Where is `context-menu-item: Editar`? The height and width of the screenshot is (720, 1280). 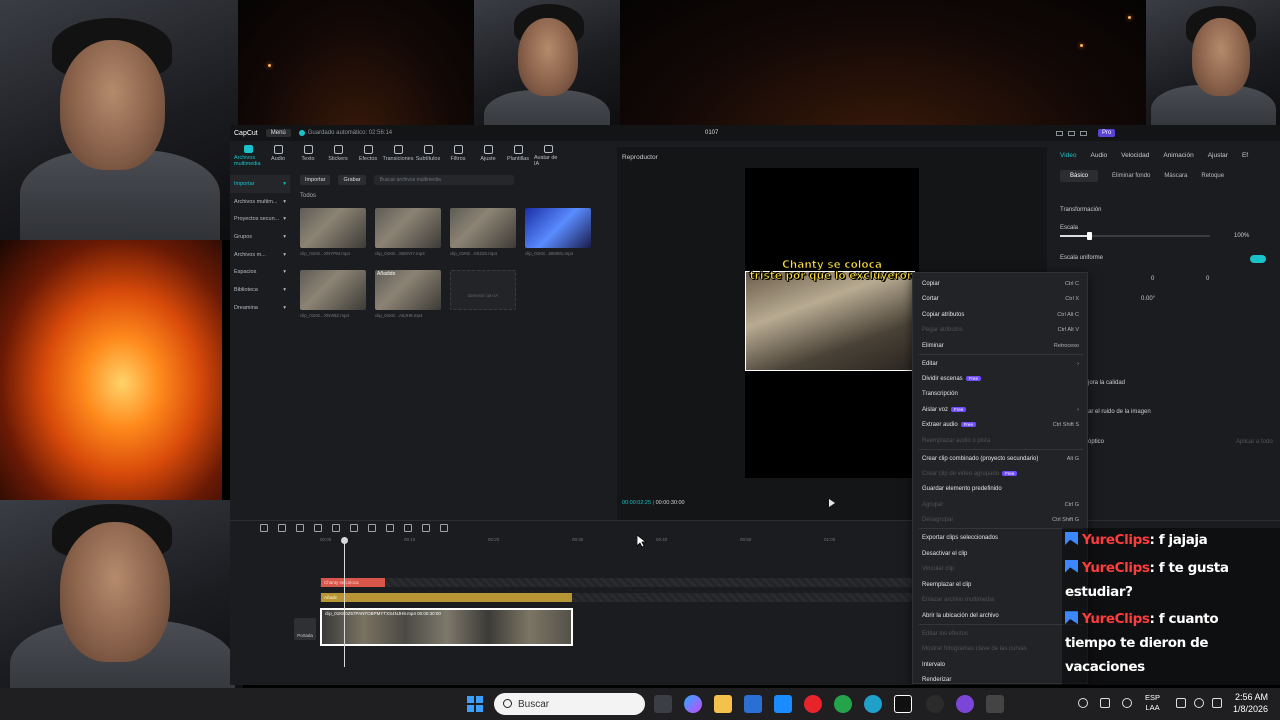 context-menu-item: Editar is located at coordinates (930, 364).